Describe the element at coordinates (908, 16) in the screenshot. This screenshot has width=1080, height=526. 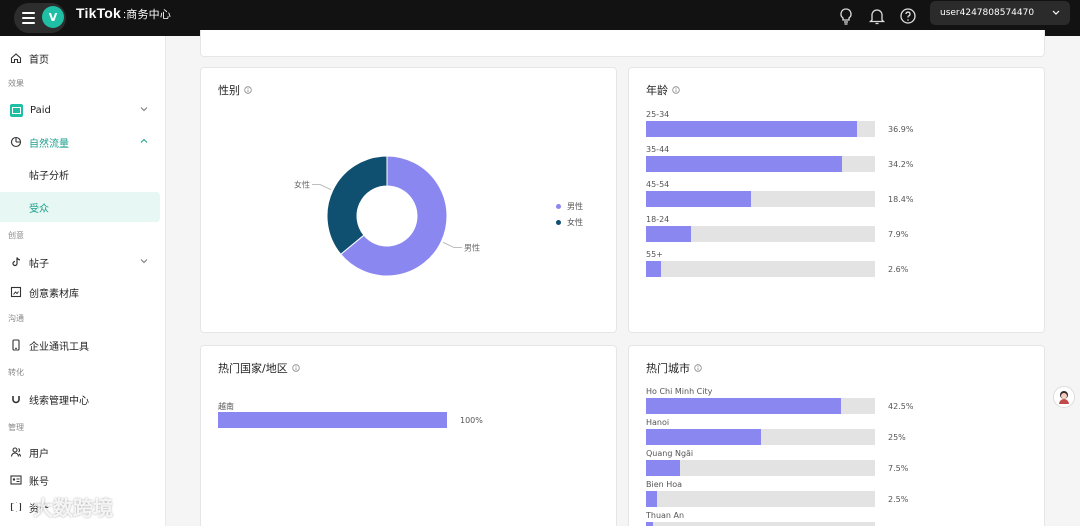
I see `help-icon` at that location.